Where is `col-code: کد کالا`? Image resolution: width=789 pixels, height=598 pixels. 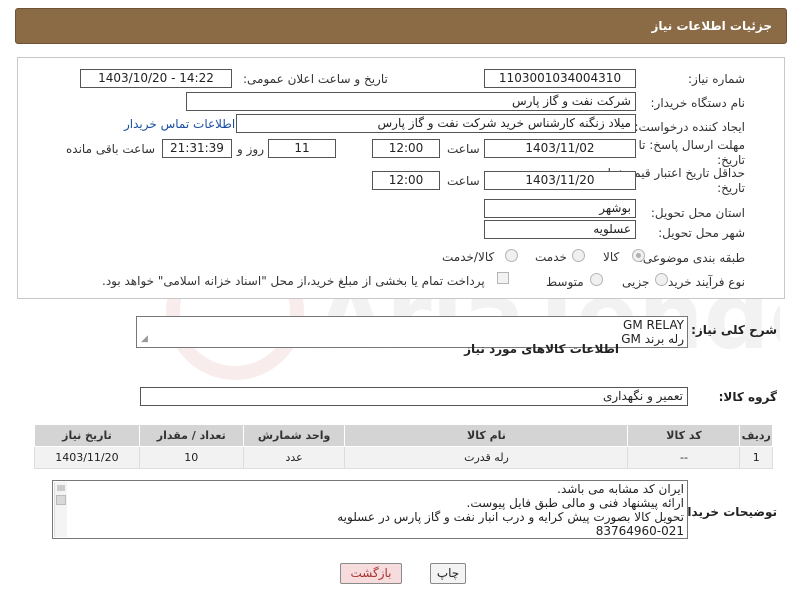
col-code: کد کالا is located at coordinates (684, 435).